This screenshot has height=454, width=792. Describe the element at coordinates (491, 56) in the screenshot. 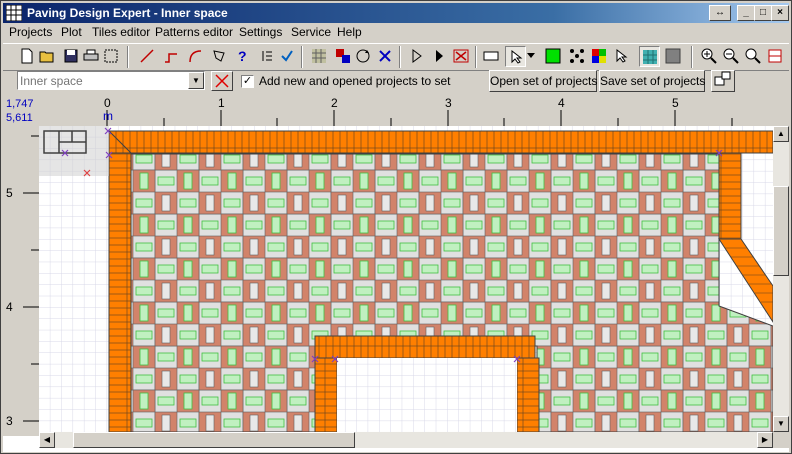

I see `tile-icon` at that location.